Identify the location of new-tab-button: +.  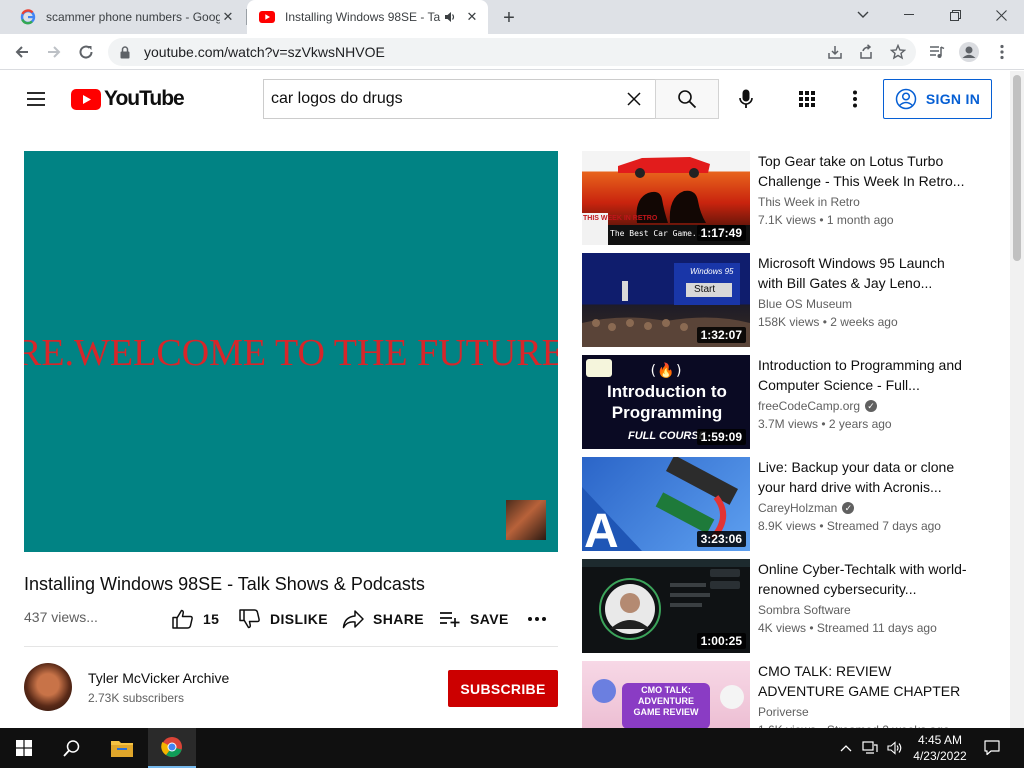
(509, 18).